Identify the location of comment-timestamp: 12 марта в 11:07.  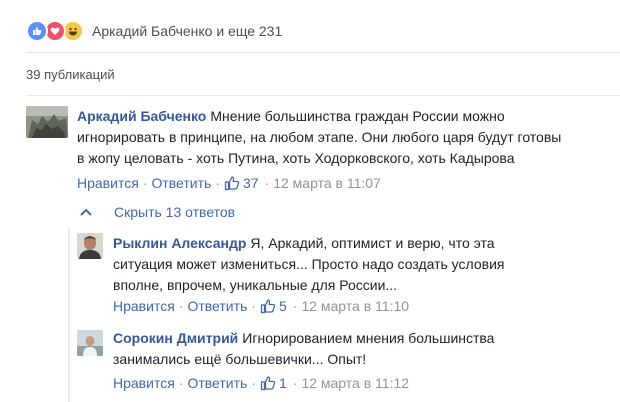
(327, 183).